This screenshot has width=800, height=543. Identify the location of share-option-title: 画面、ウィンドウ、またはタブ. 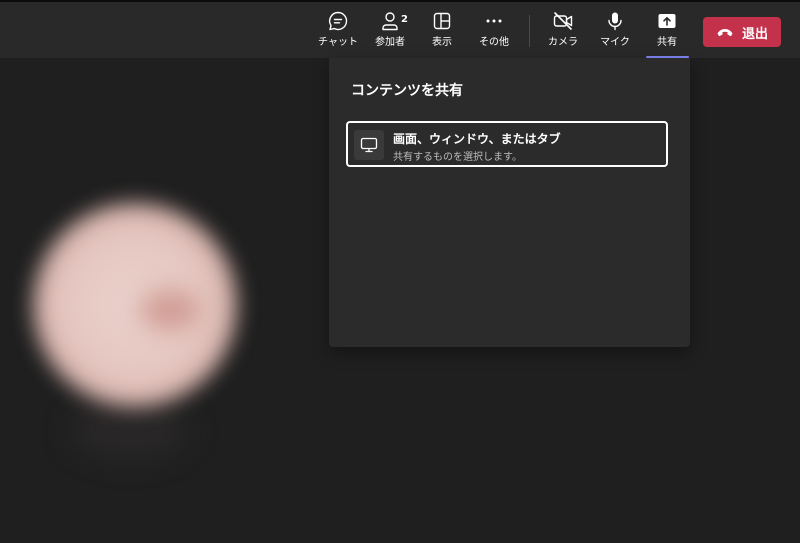
(477, 139).